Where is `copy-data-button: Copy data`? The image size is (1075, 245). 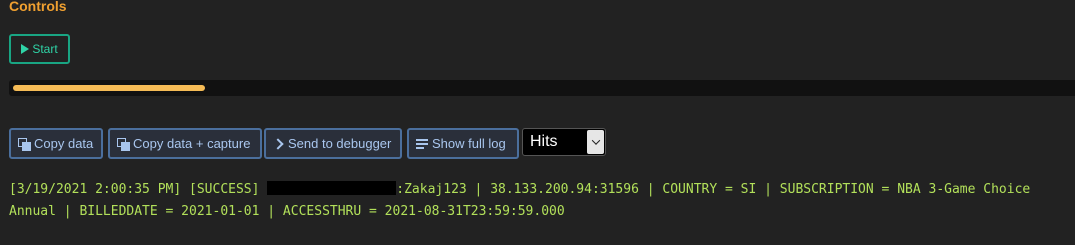
copy-data-button: Copy data is located at coordinates (56, 143).